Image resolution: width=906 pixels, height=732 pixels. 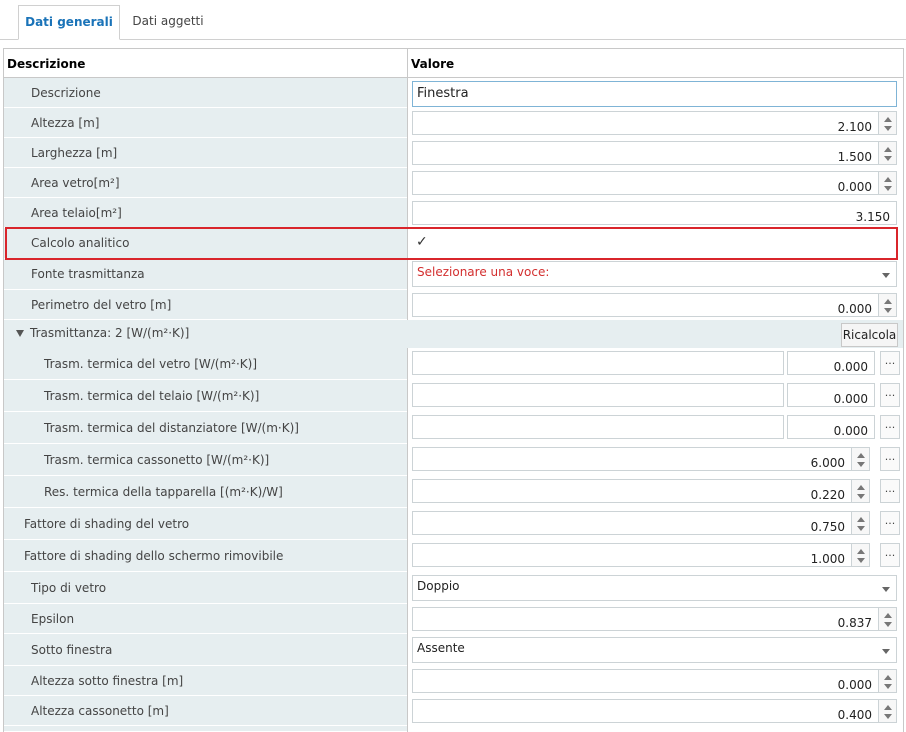 What do you see at coordinates (157, 459) in the screenshot?
I see `label-trasm-cassonetto: Trasm. termica cassonetto [W/(m²·K)]` at bounding box center [157, 459].